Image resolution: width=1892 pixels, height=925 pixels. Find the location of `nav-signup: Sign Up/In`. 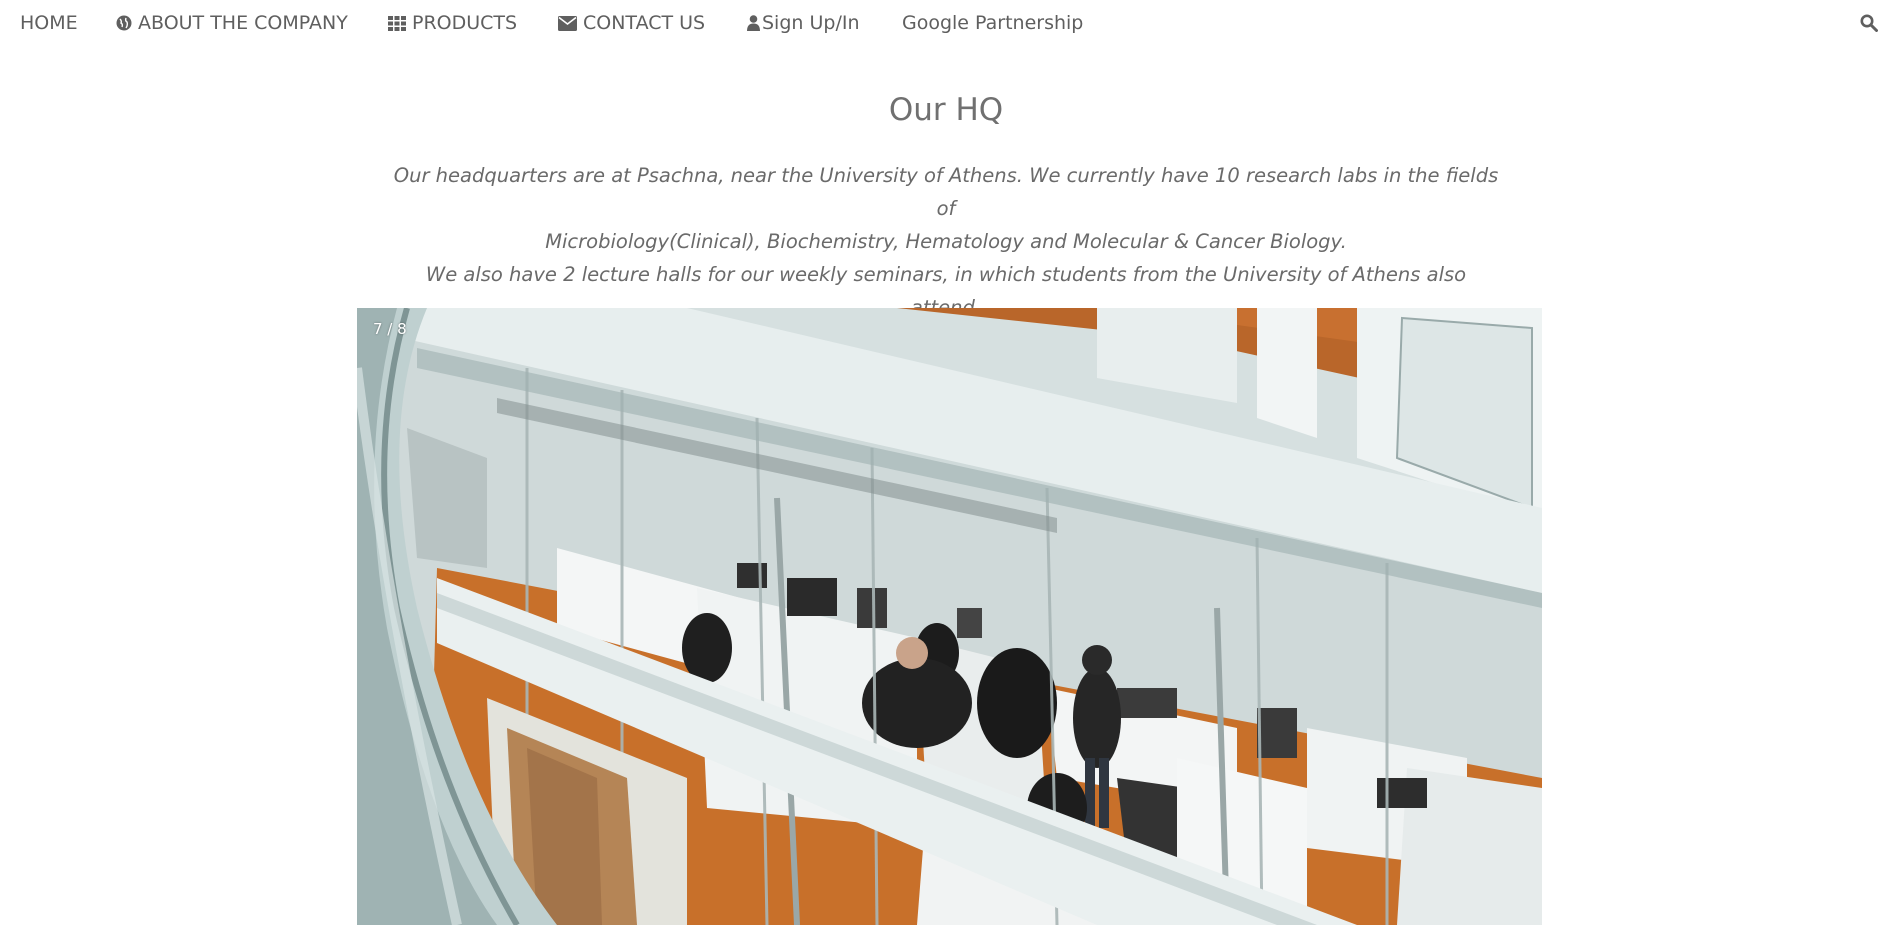

nav-signup: Sign Up/In is located at coordinates (803, 23).